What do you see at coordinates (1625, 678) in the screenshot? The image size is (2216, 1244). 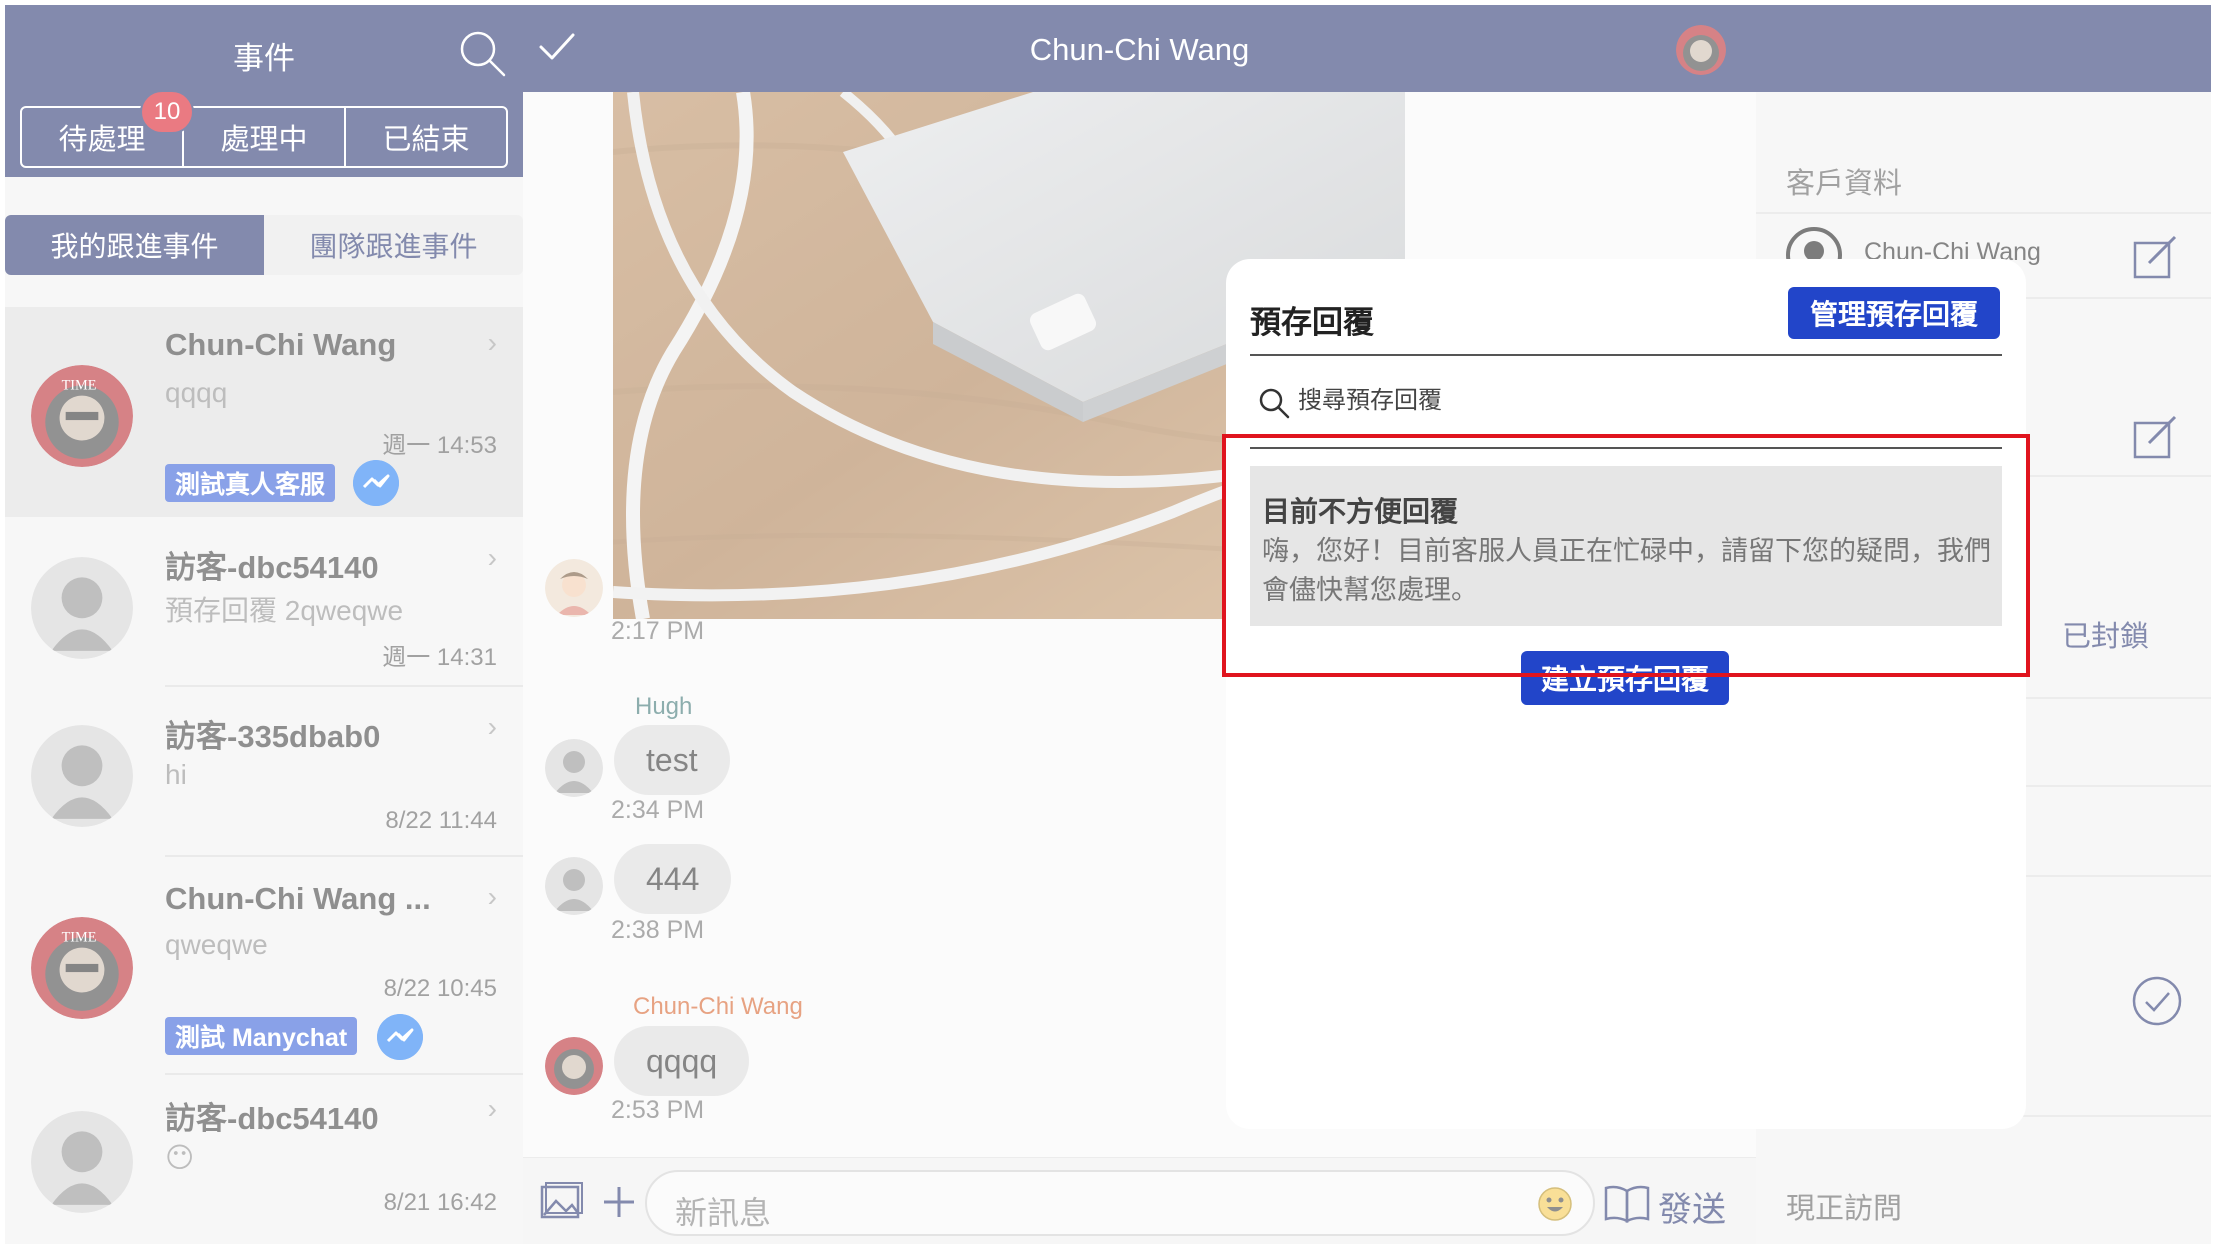 I see `create-canned-reply-button: 建立預存回覆` at bounding box center [1625, 678].